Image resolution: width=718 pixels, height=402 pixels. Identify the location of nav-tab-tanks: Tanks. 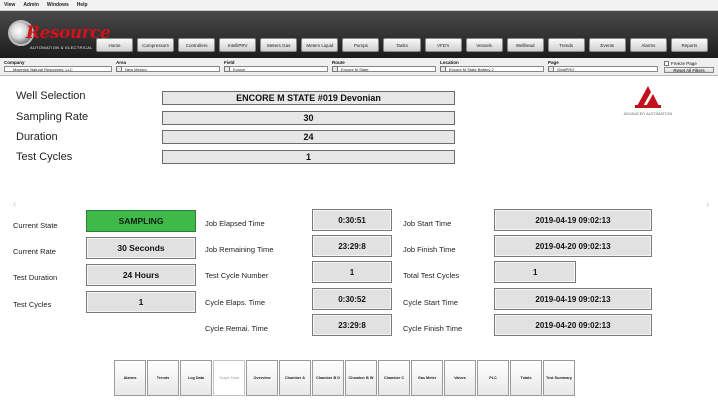
(402, 45).